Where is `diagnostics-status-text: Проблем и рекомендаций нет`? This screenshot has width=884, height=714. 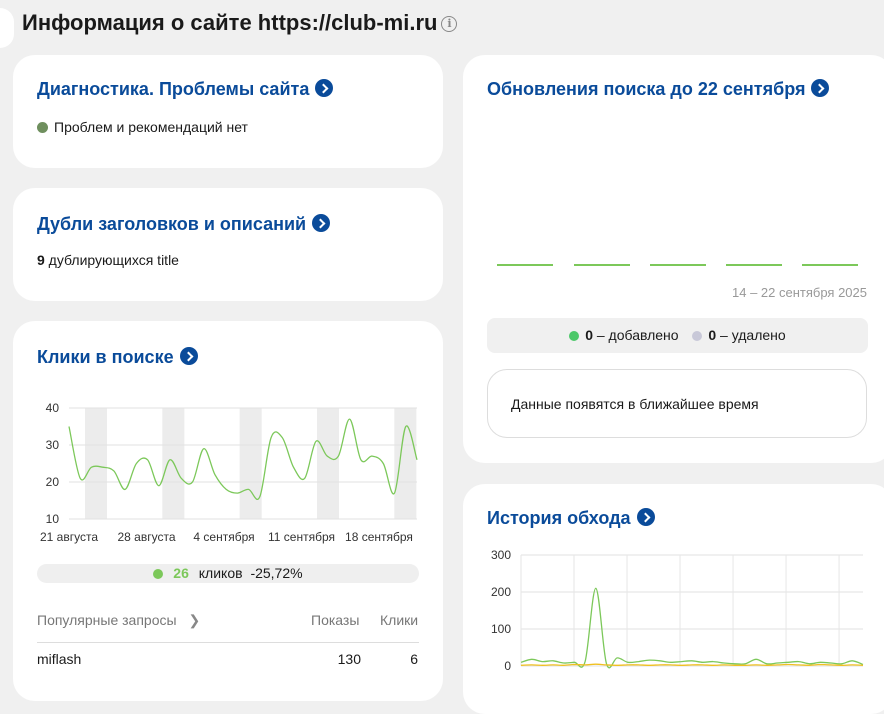
diagnostics-status-text: Проблем и рекомендаций нет is located at coordinates (151, 127).